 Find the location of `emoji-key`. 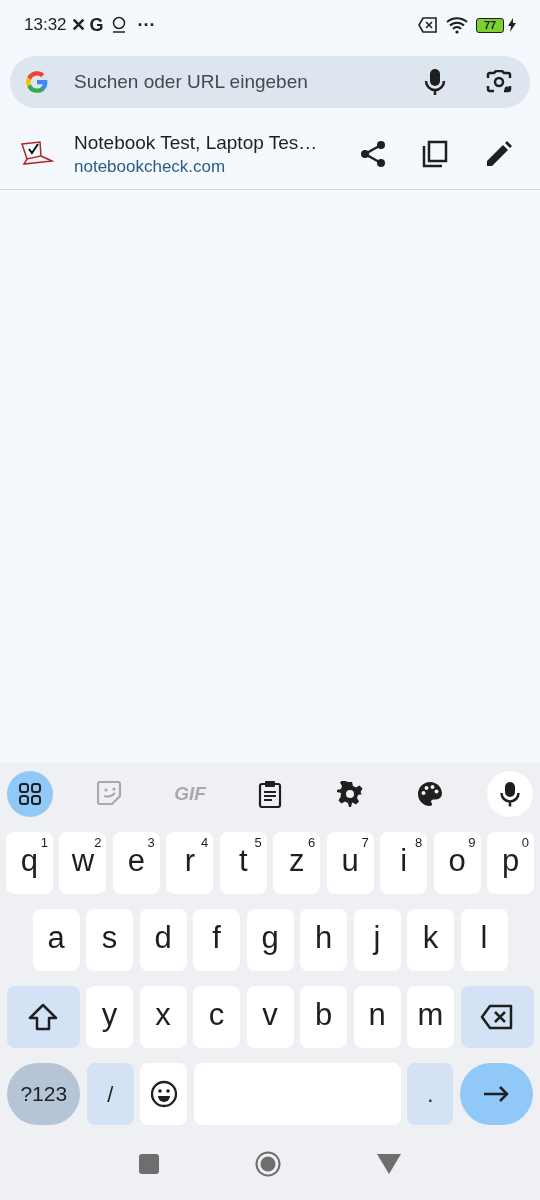

emoji-key is located at coordinates (164, 1094).